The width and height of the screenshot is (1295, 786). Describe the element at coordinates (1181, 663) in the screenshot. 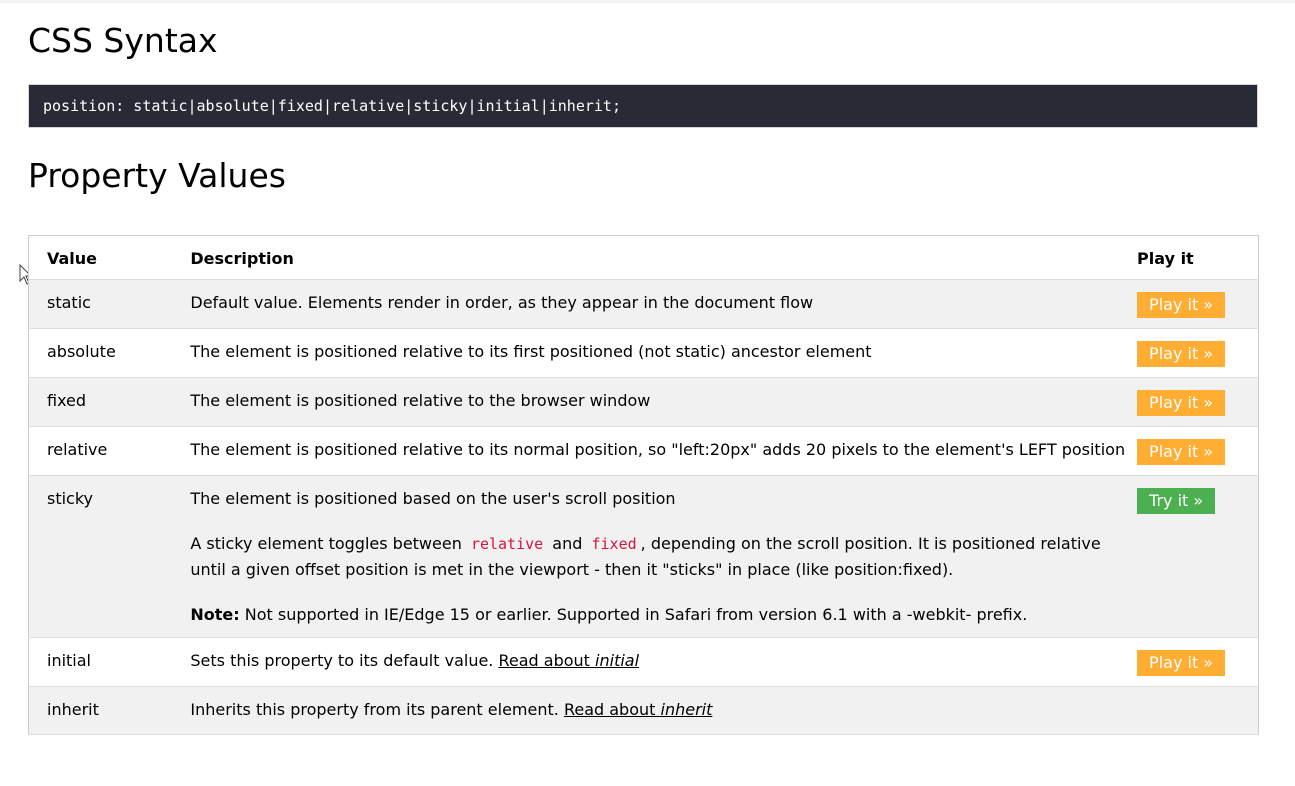

I see `play-it-button-initial: Play it »` at that location.